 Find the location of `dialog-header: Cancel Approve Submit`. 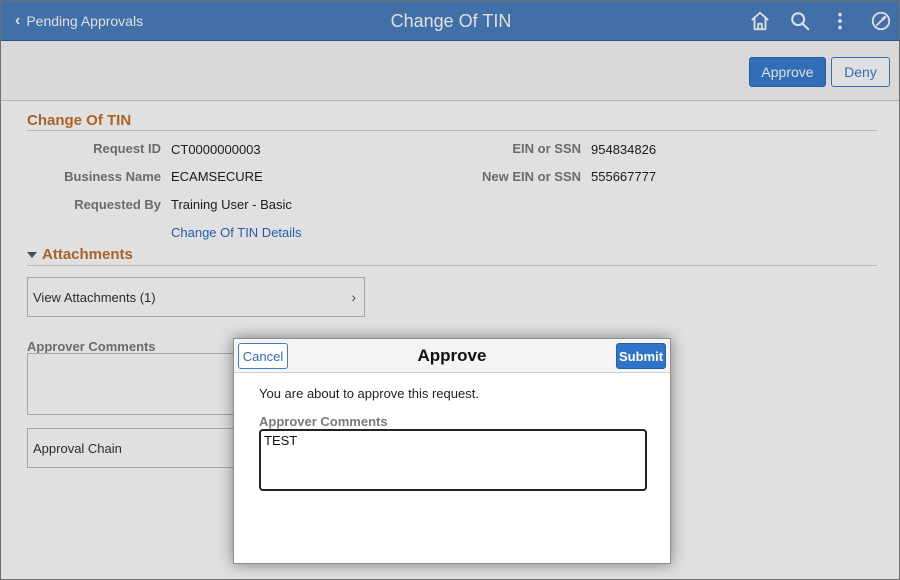

dialog-header: Cancel Approve Submit is located at coordinates (452, 356).